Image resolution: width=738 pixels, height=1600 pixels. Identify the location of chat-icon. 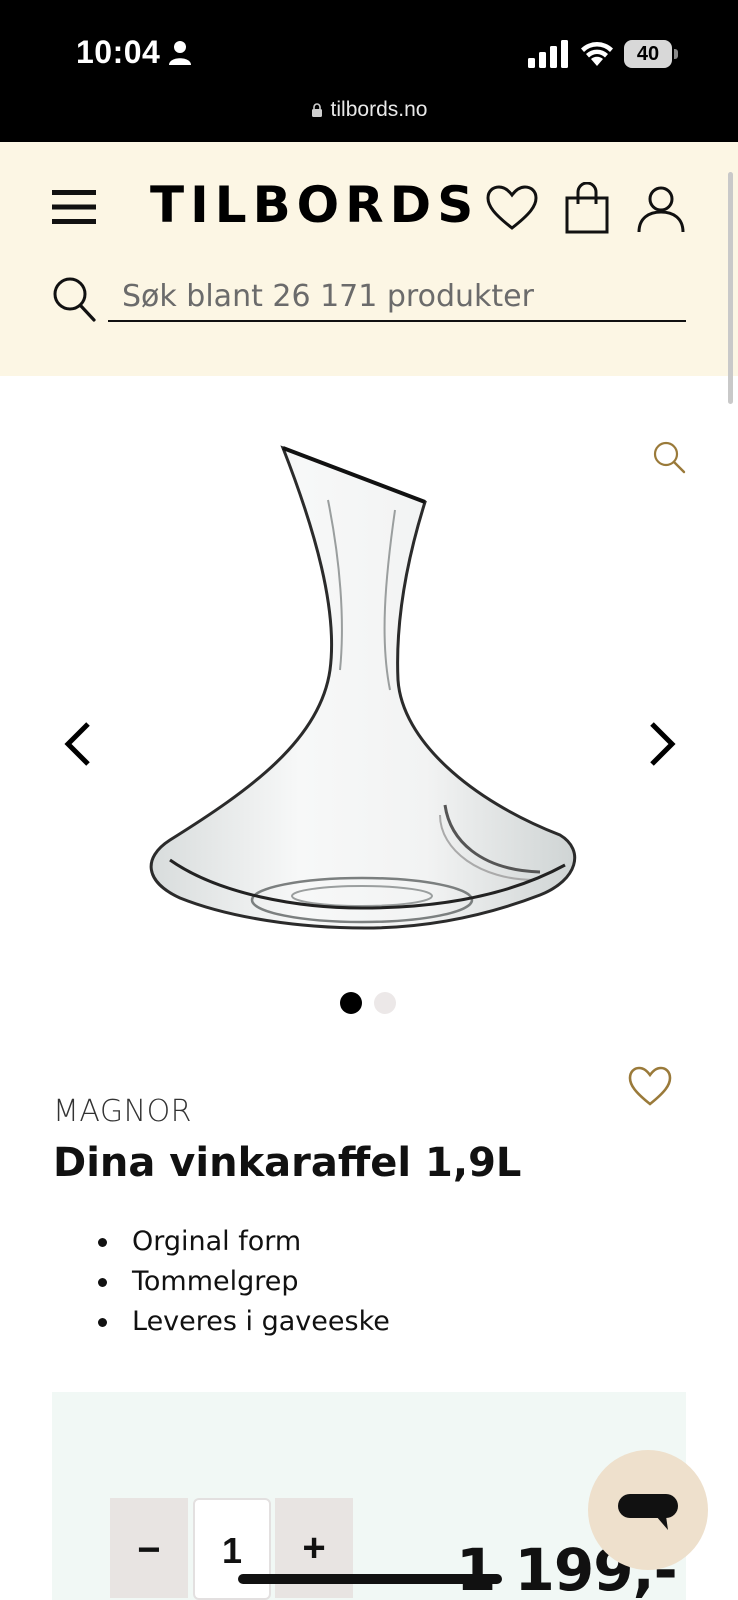
(648, 1512).